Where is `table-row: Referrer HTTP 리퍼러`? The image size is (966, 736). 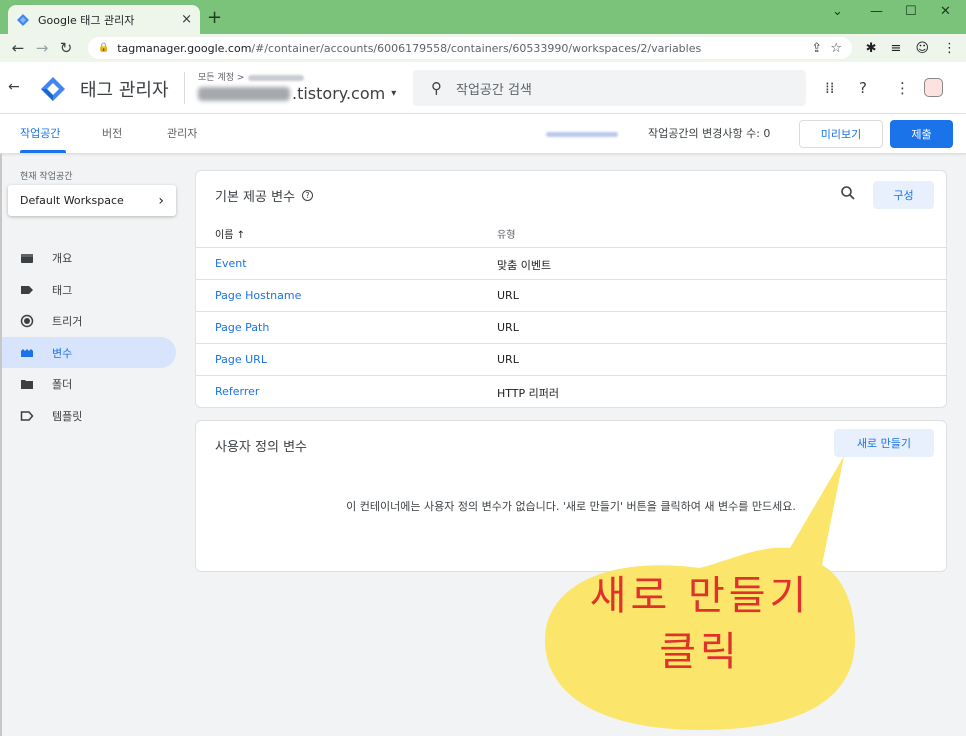 table-row: Referrer HTTP 리퍼러 is located at coordinates (571, 392).